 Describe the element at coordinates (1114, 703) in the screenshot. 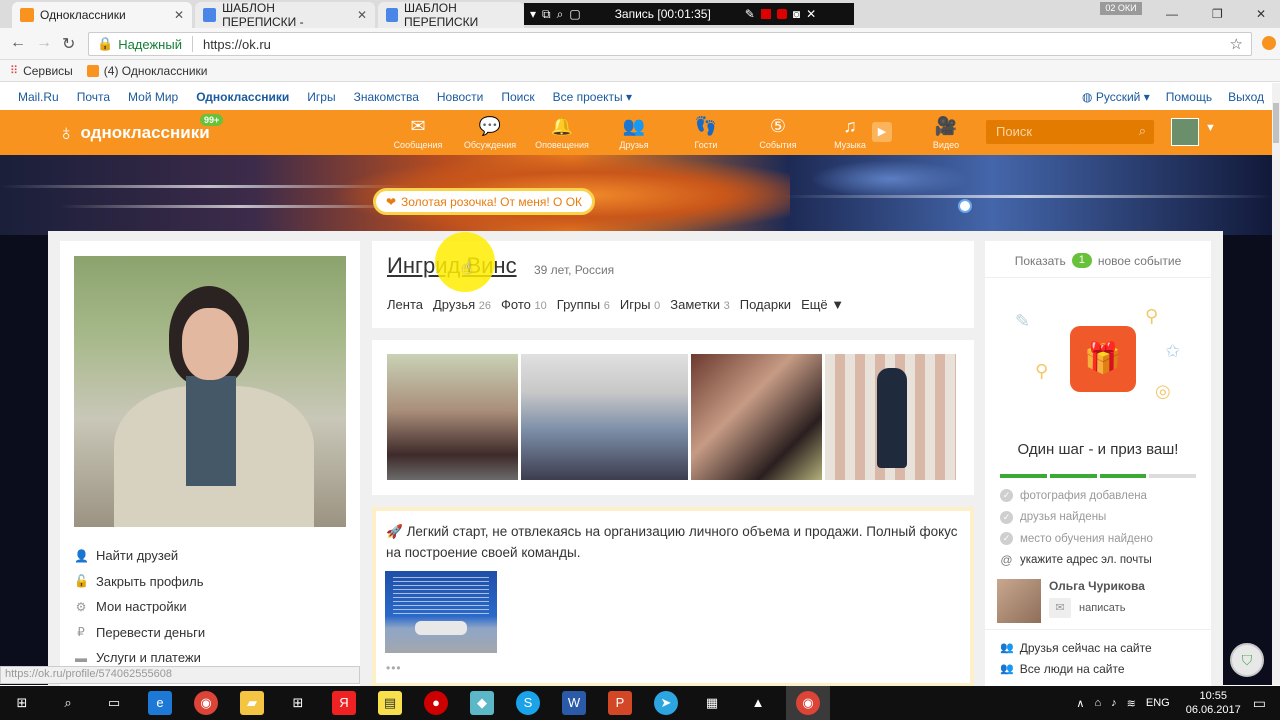

I see `volume-icon: ♪` at that location.